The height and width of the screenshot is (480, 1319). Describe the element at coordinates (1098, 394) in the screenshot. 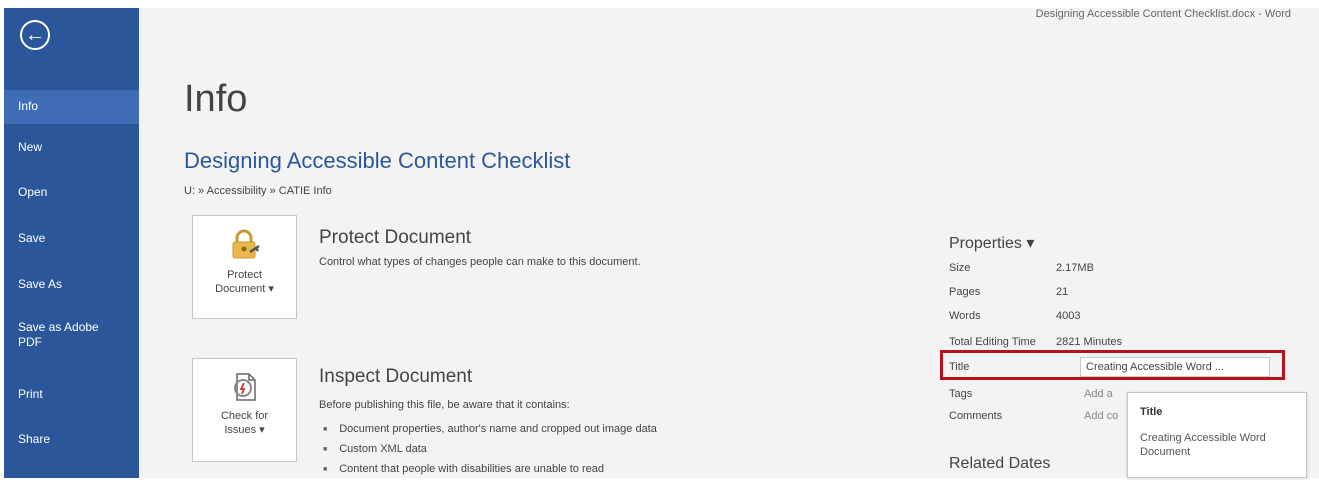

I see `tags-field: Add a` at that location.